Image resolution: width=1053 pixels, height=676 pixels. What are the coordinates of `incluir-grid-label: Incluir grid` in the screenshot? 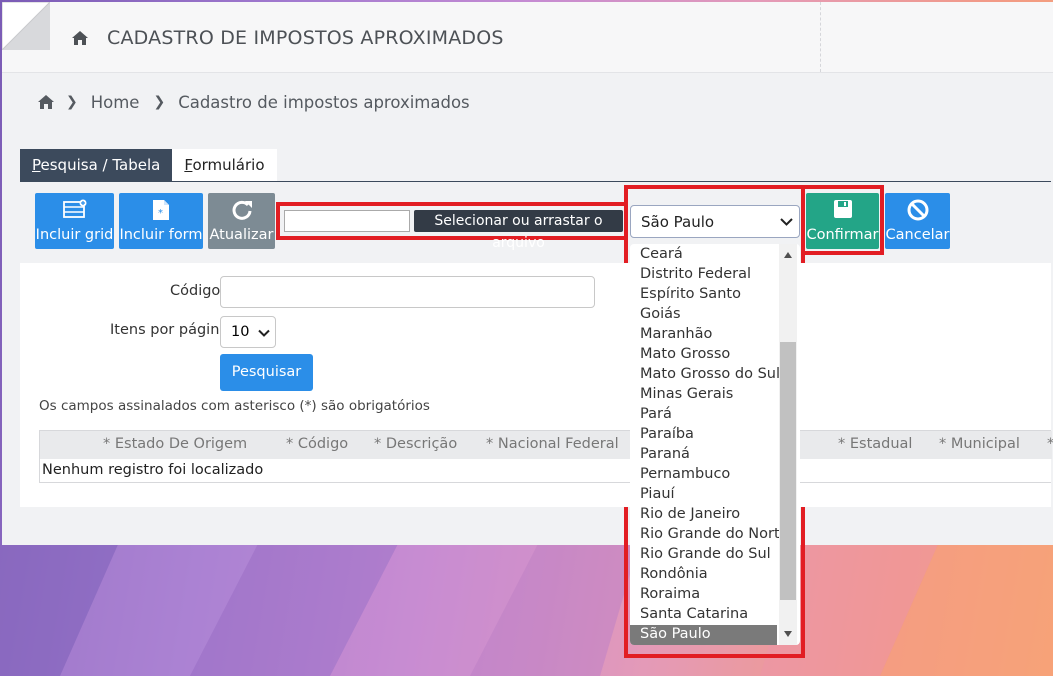 It's located at (74, 235).